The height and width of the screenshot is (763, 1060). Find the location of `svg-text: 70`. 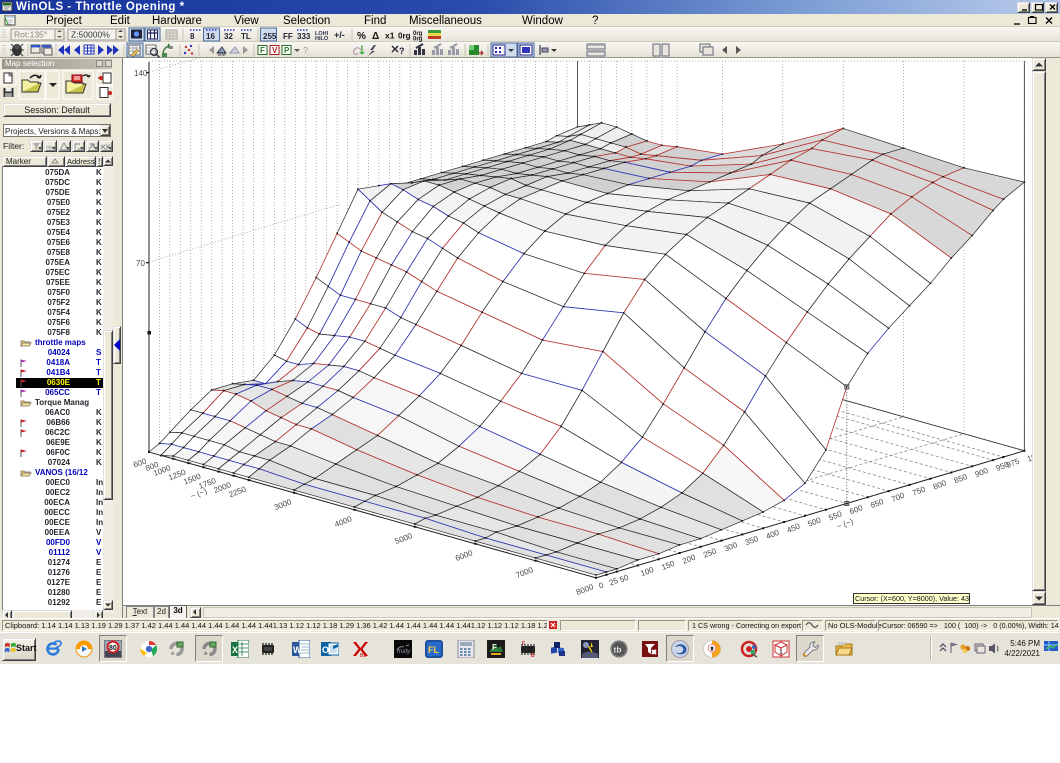

svg-text: 70 is located at coordinates (140, 263).